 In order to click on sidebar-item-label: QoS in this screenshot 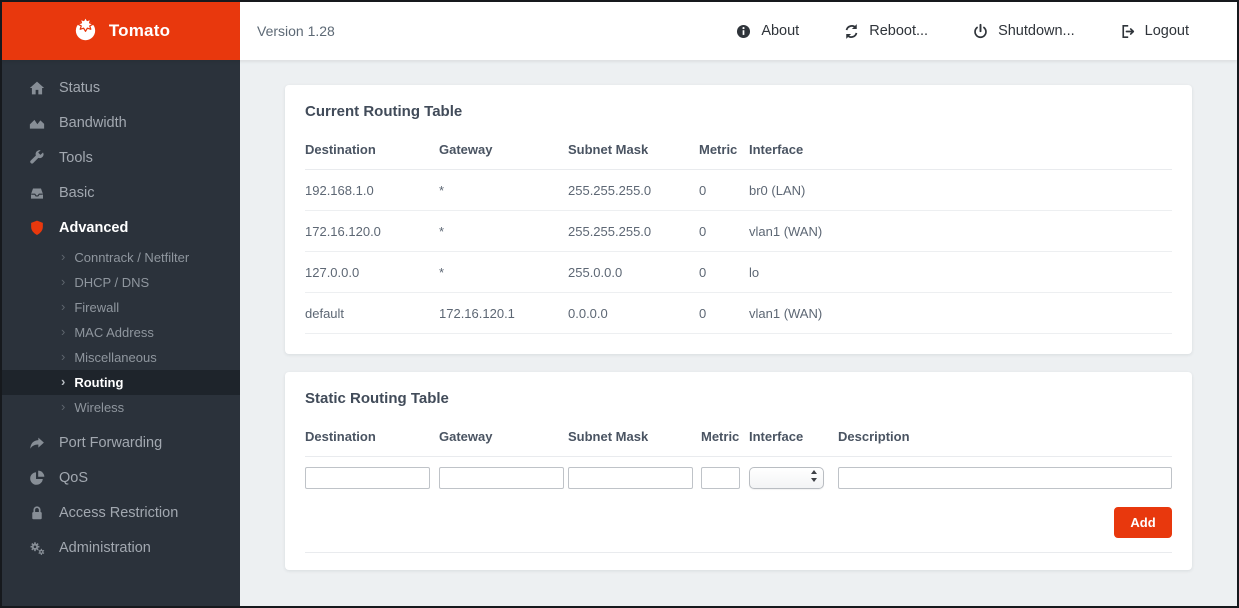, I will do `click(74, 477)`.